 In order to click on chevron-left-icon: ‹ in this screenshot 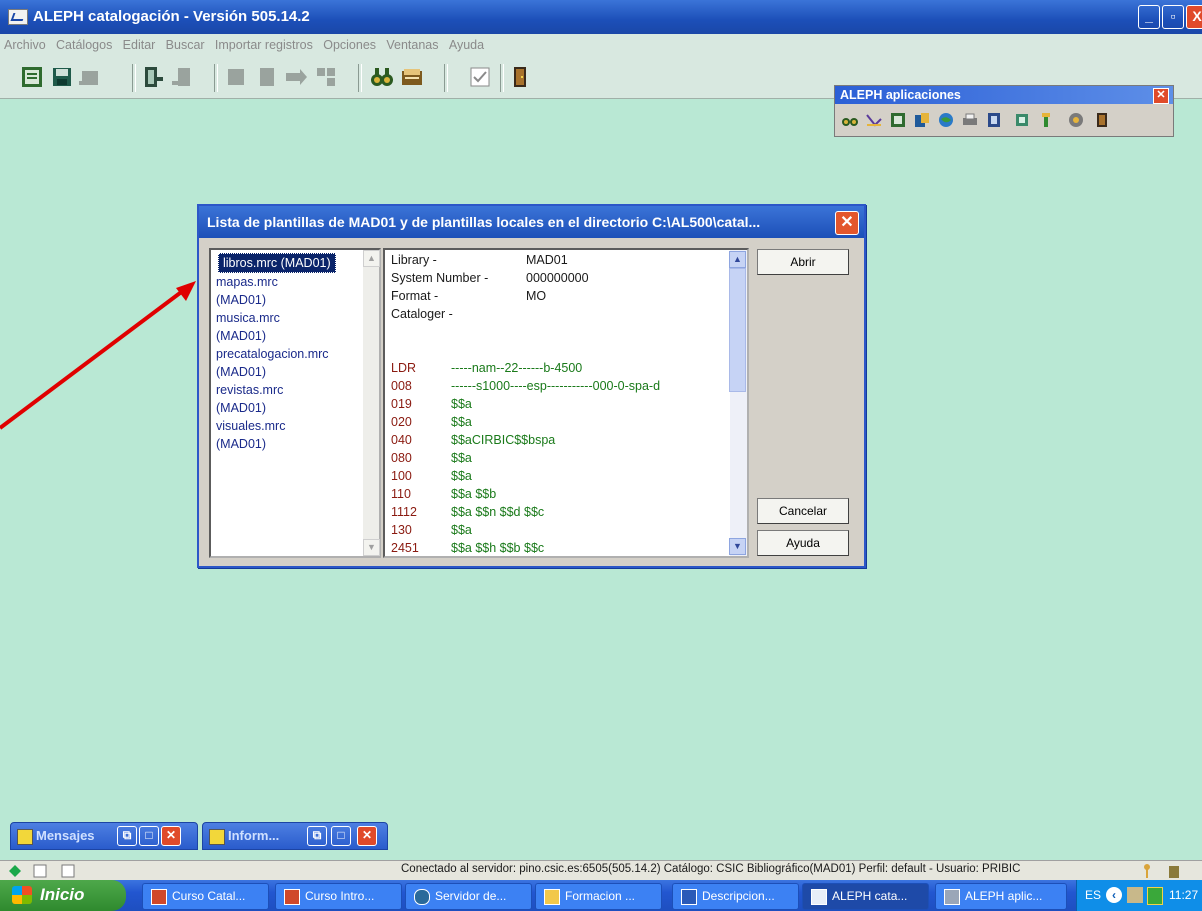, I will do `click(1114, 895)`.